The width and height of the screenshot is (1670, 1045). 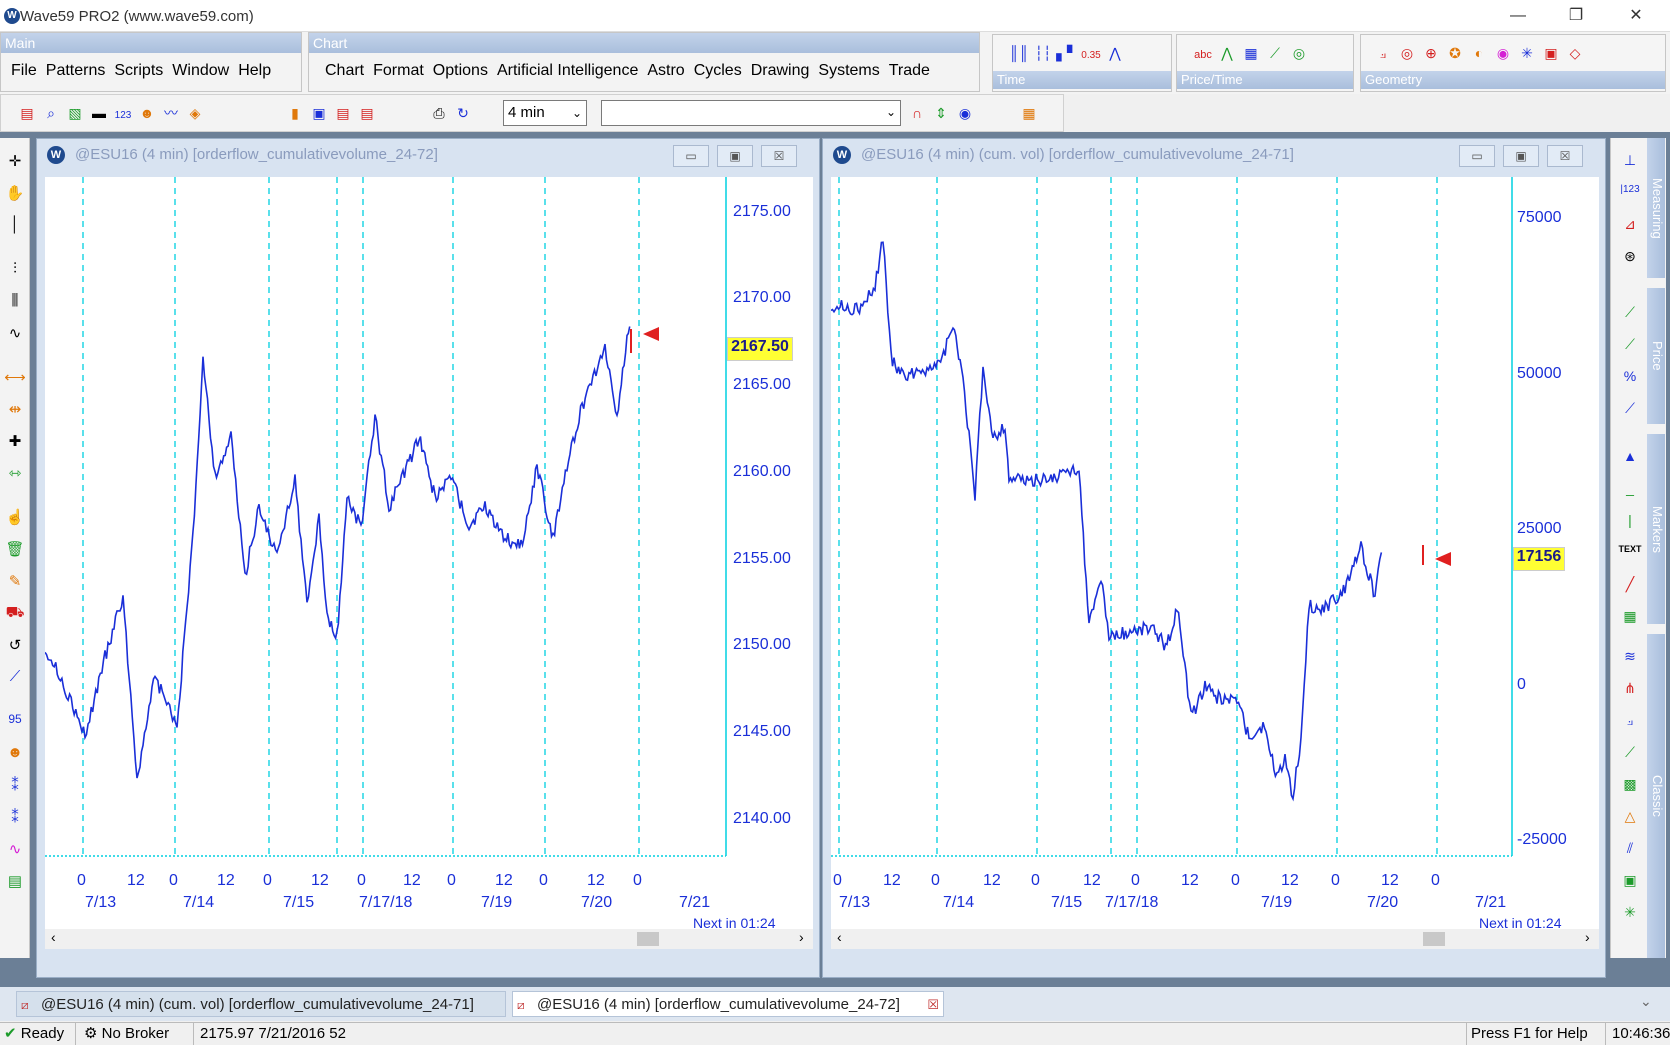 What do you see at coordinates (463, 113) in the screenshot?
I see `refresh-icon: ↻` at bounding box center [463, 113].